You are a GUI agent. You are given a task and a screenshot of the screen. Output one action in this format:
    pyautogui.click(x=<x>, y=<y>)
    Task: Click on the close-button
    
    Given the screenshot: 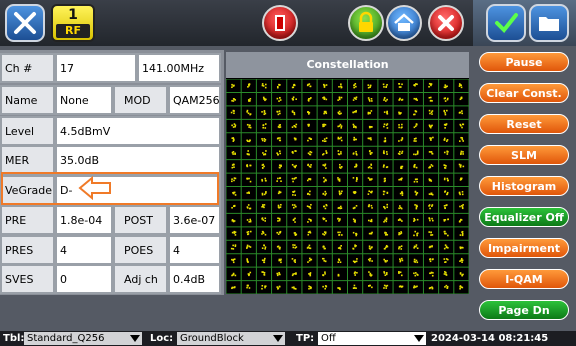 What is the action you would take?
    pyautogui.click(x=446, y=23)
    